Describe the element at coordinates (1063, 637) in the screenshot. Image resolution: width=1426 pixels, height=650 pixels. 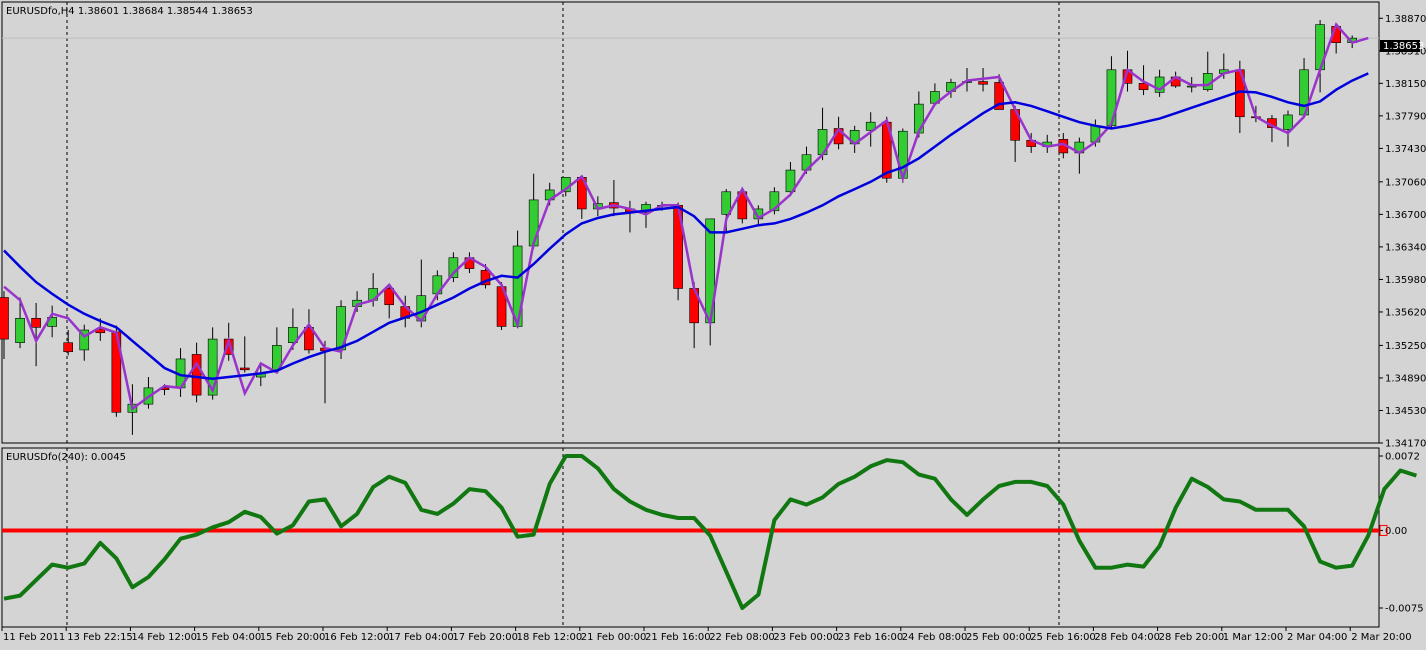
I see `time-tick-label-16: 25 Feb 16:00` at that location.